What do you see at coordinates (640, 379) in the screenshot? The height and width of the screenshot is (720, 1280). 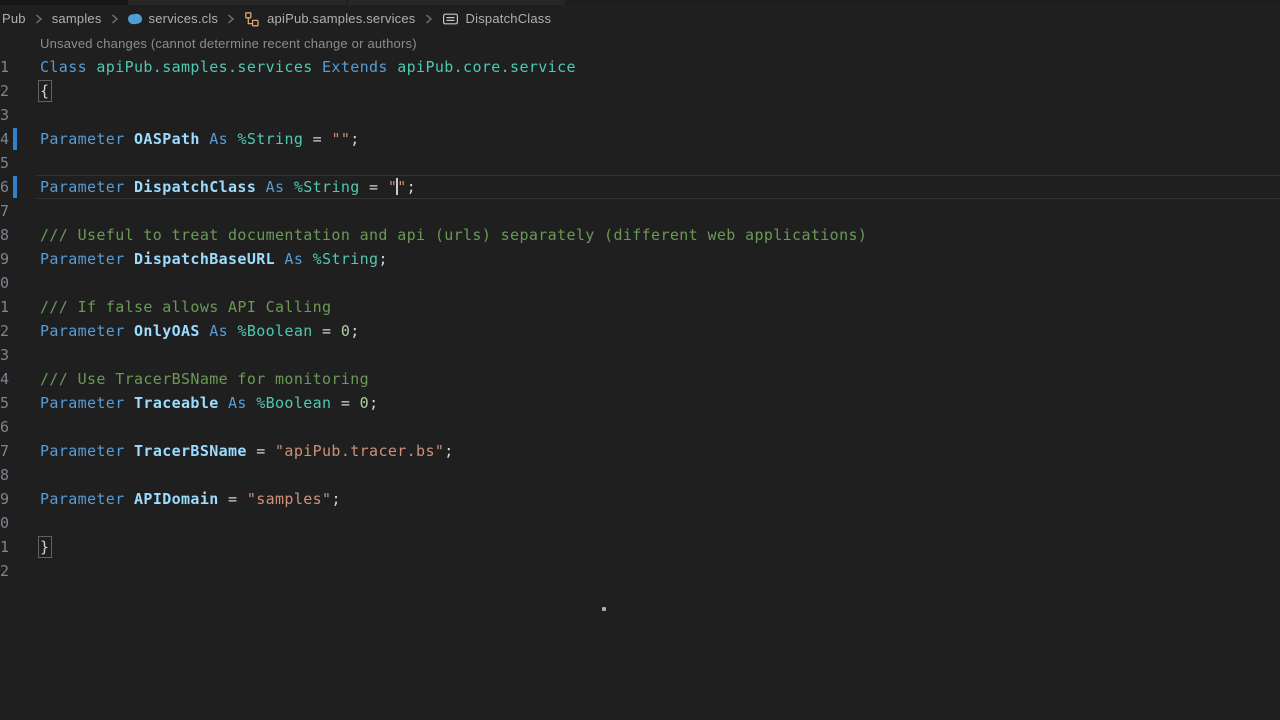 I see `code-line: 4 /// Use TracerBSName for monitoring` at bounding box center [640, 379].